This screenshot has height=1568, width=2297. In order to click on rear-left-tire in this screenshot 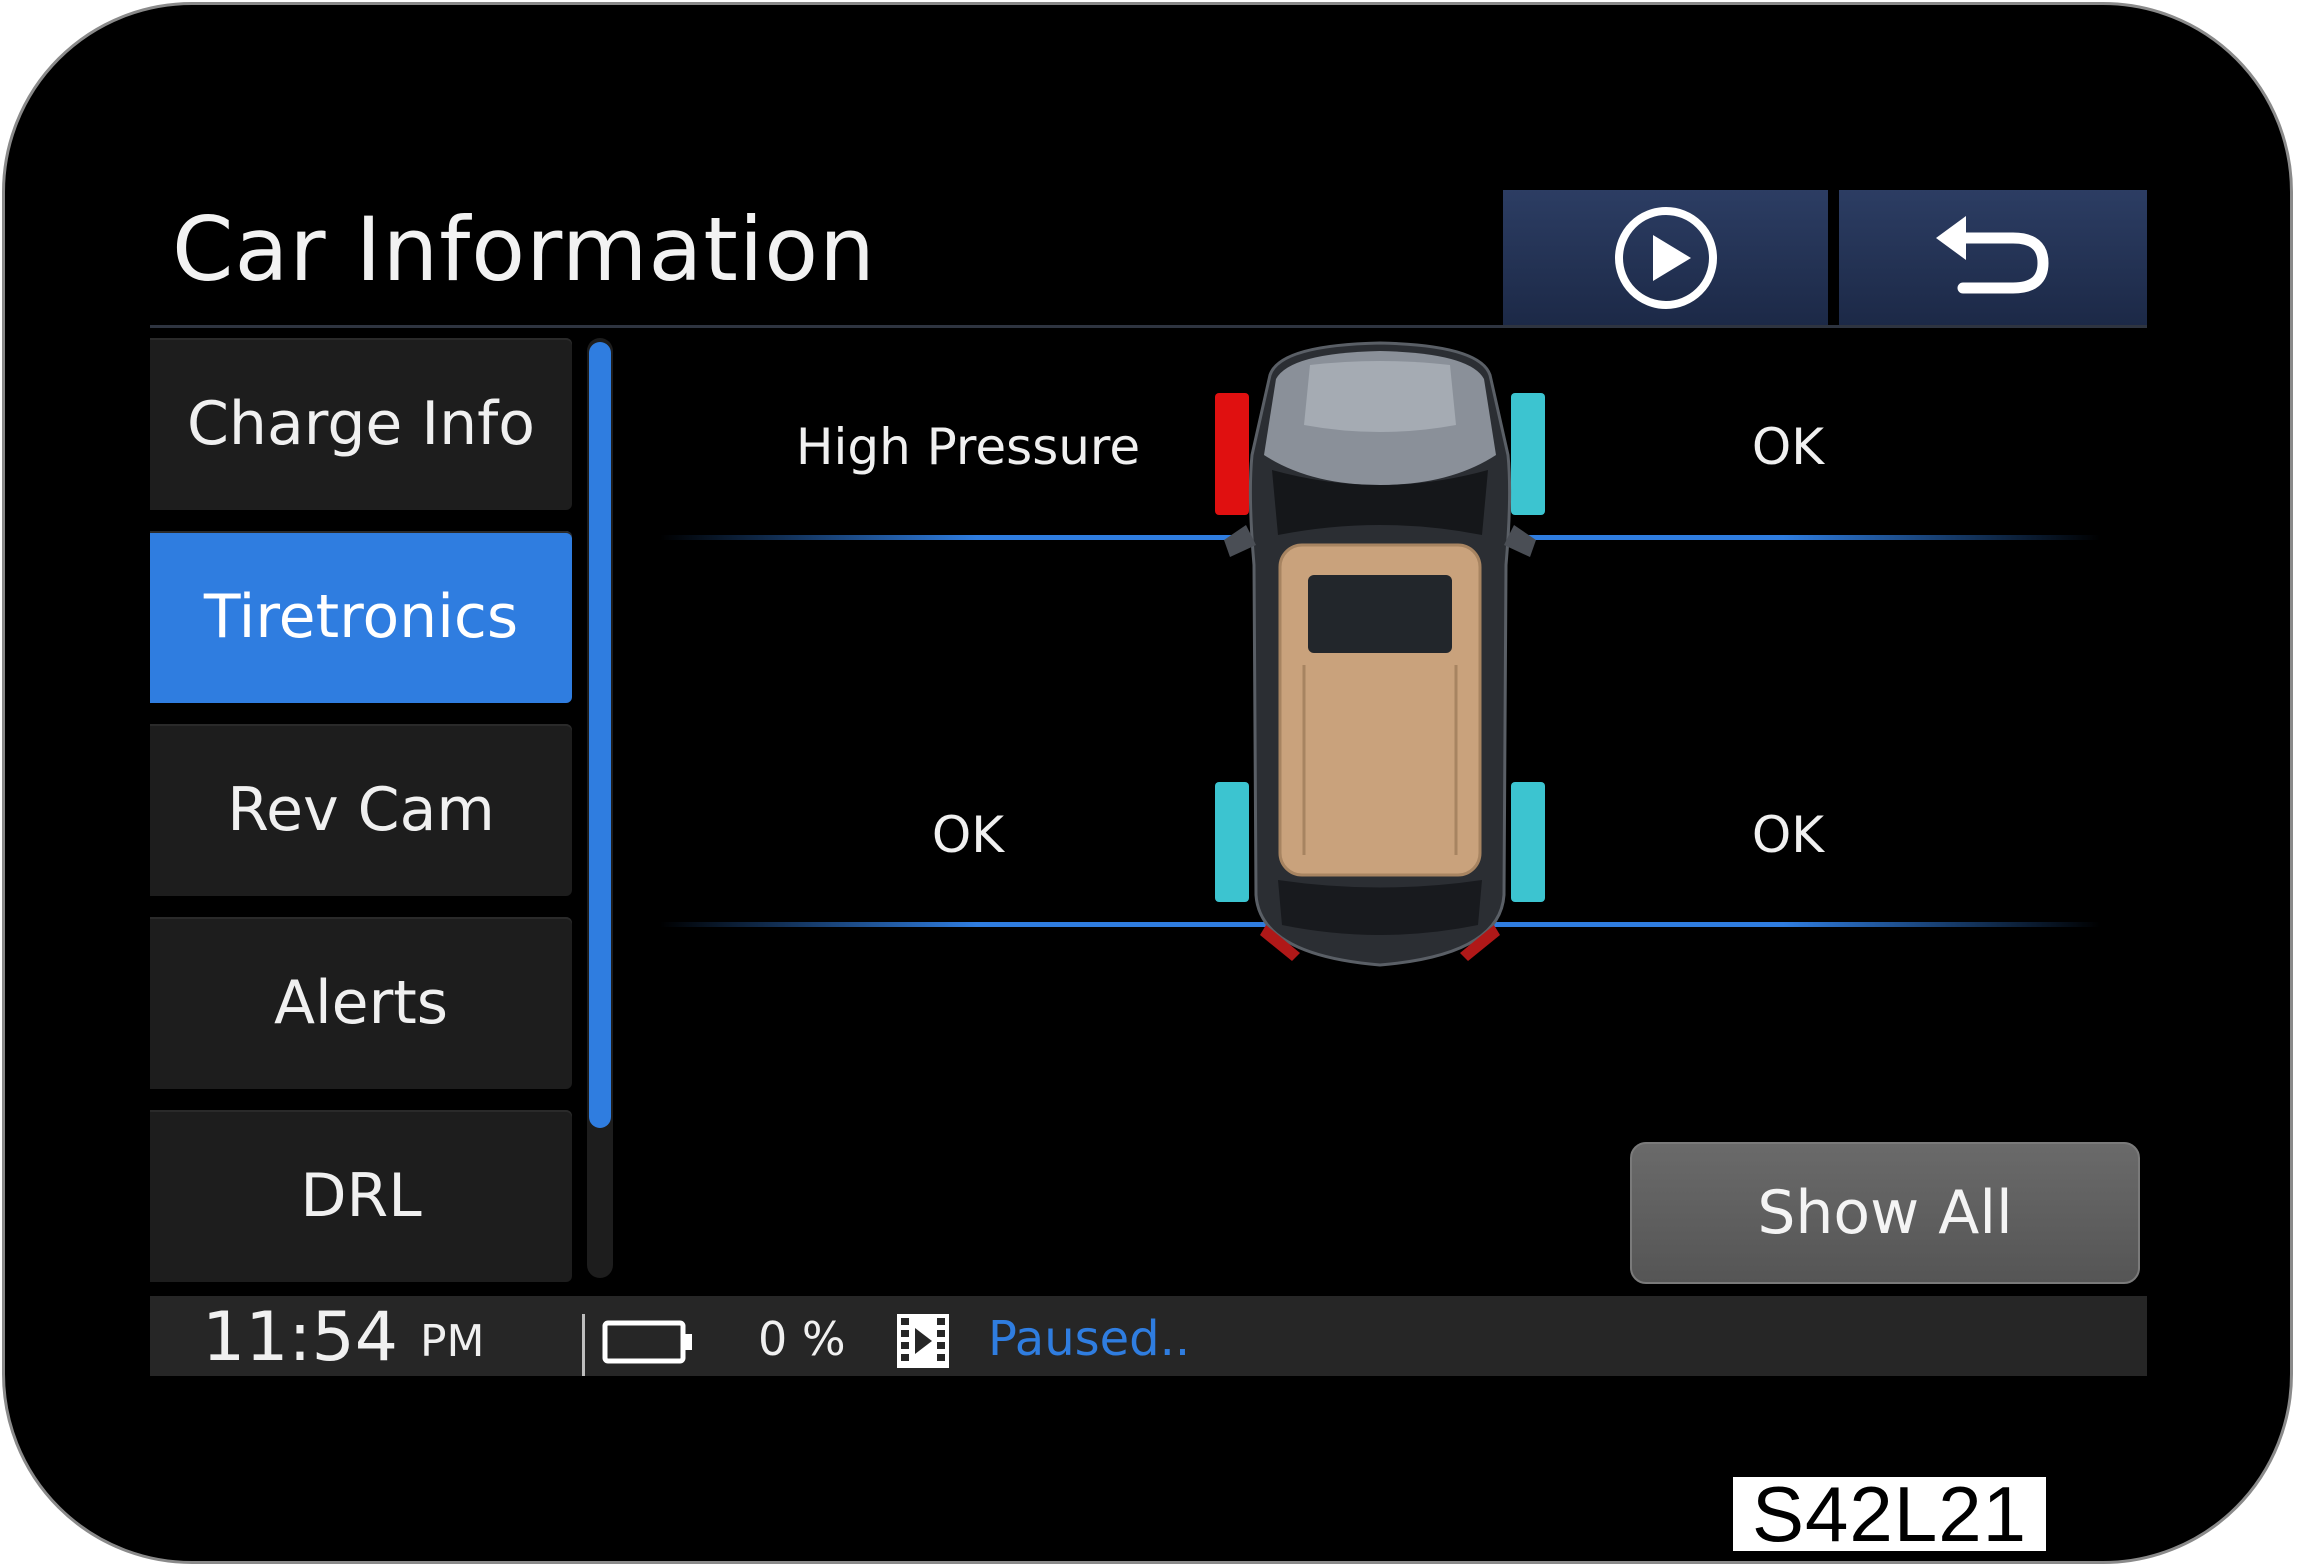, I will do `click(1232, 842)`.